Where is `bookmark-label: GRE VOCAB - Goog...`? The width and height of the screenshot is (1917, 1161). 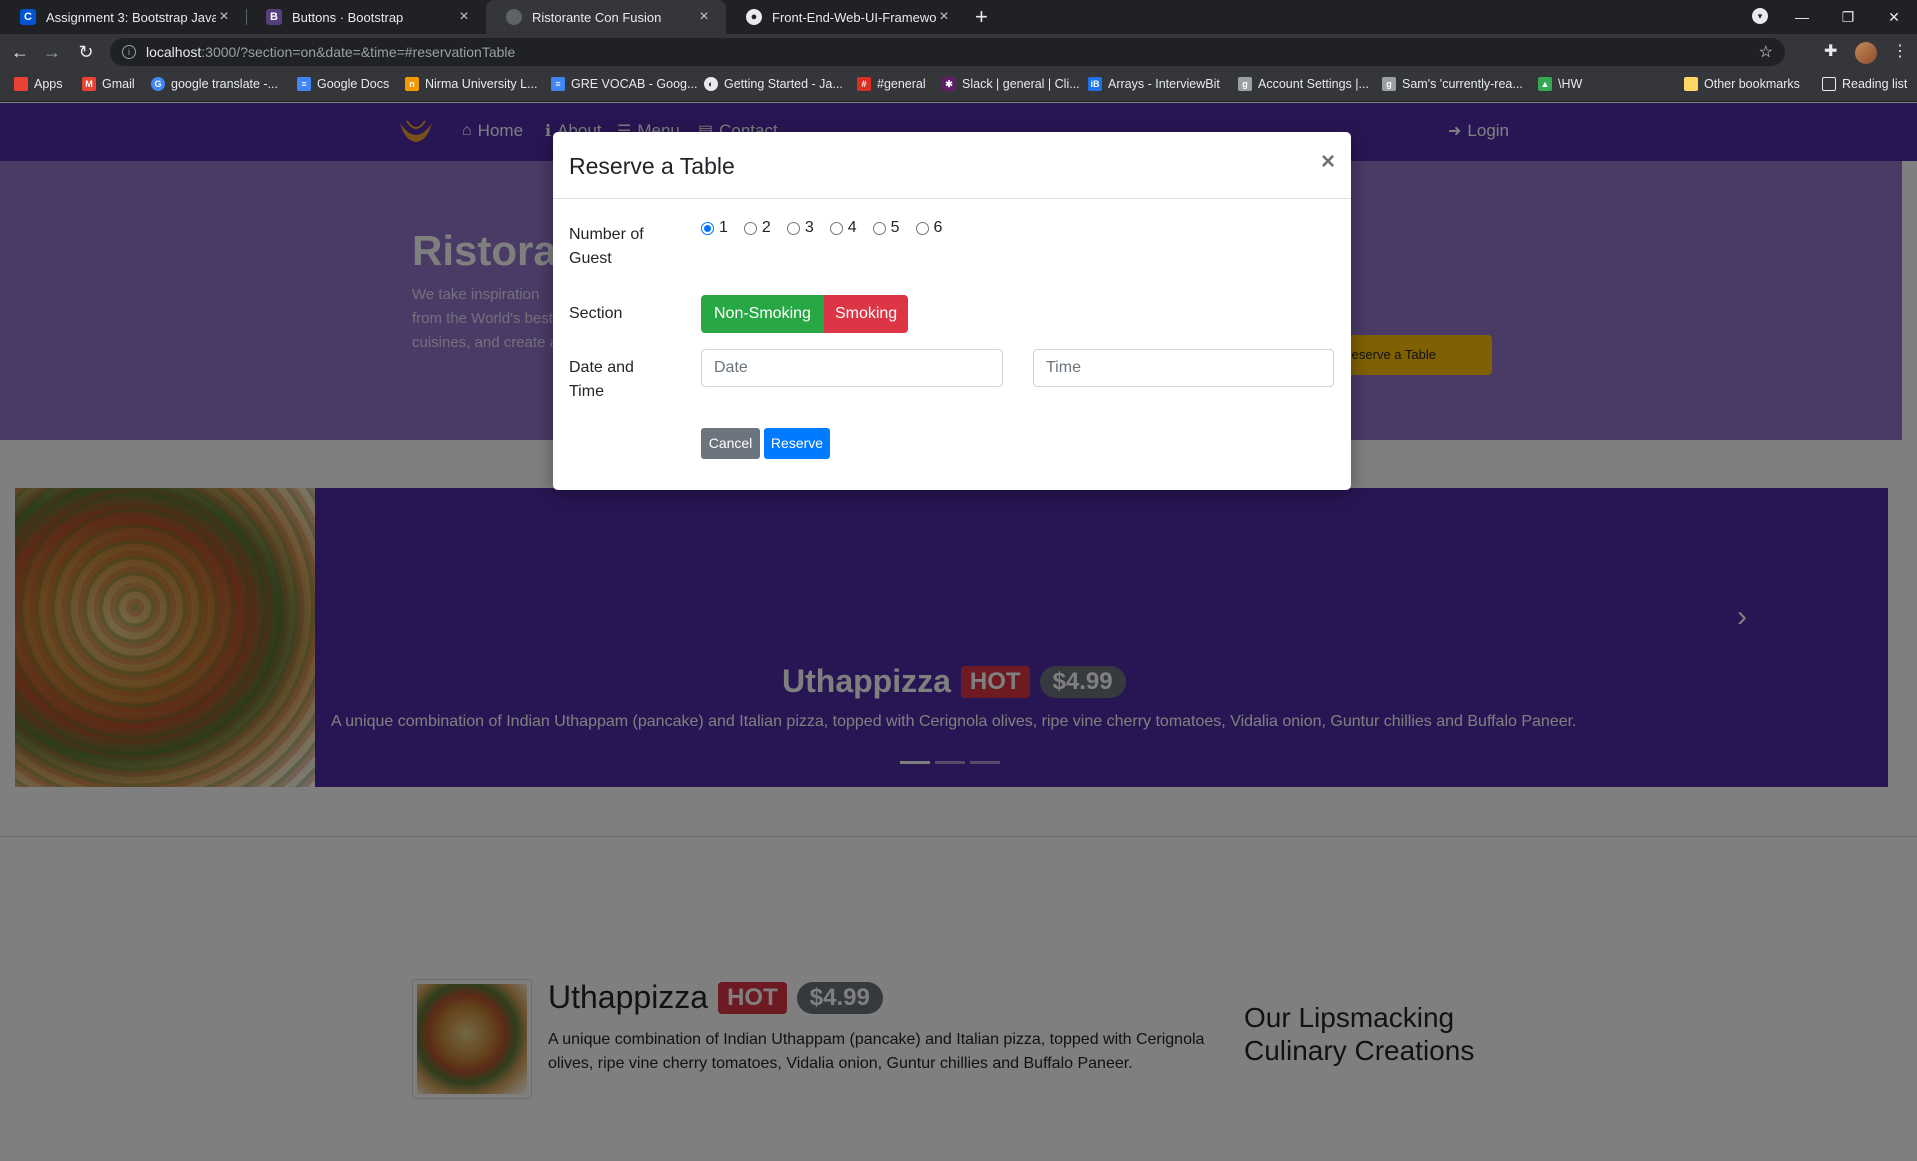 bookmark-label: GRE VOCAB - Goog... is located at coordinates (634, 84).